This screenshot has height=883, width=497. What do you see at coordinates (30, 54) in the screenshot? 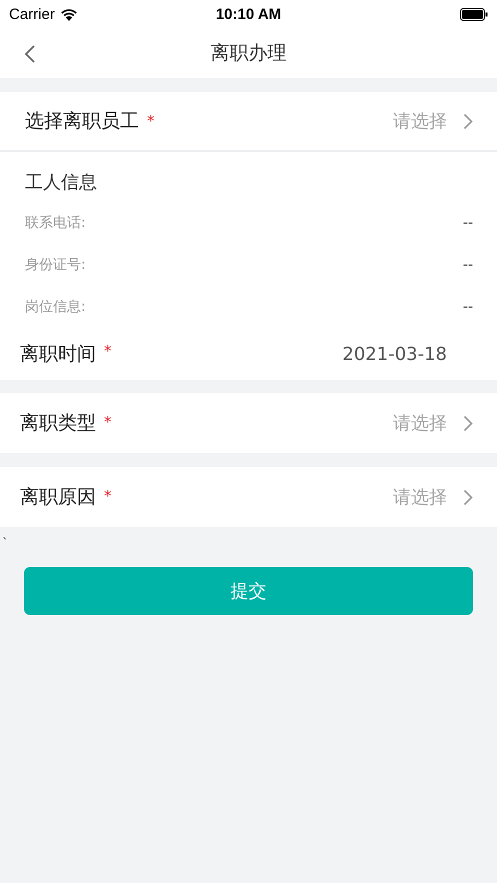
I see `back-icon` at bounding box center [30, 54].